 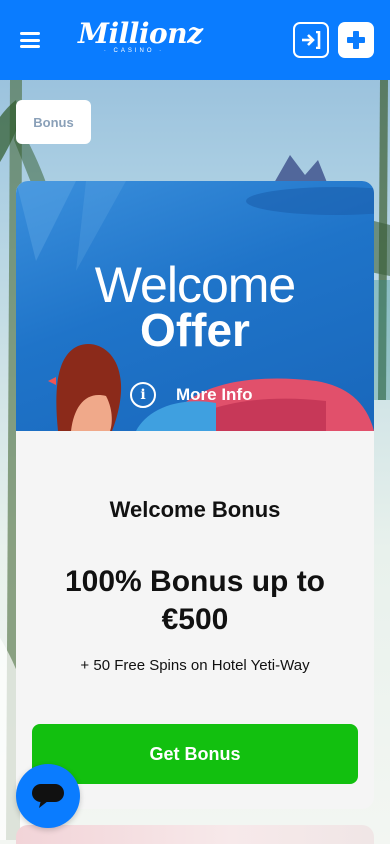 What do you see at coordinates (195, 330) in the screenshot?
I see `promo-title-offer: Offer` at bounding box center [195, 330].